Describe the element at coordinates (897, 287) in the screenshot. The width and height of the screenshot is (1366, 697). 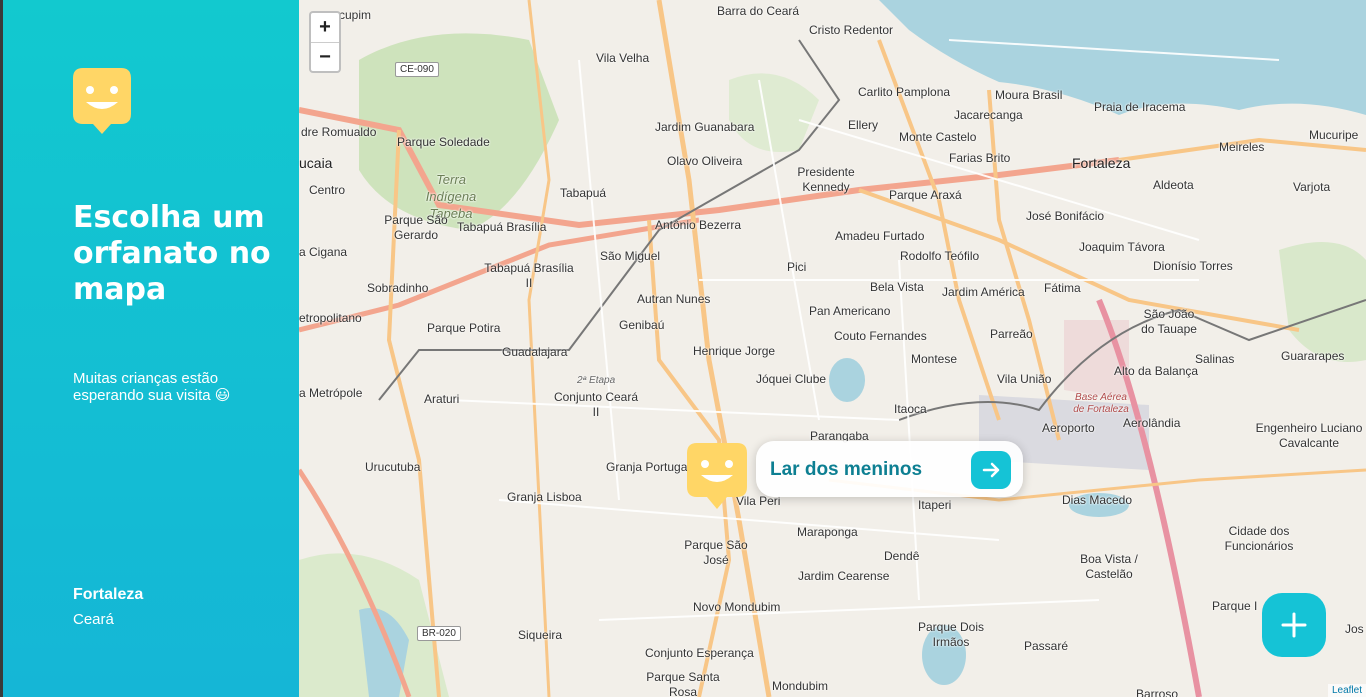
I see `map-label: Bela Vista` at that location.